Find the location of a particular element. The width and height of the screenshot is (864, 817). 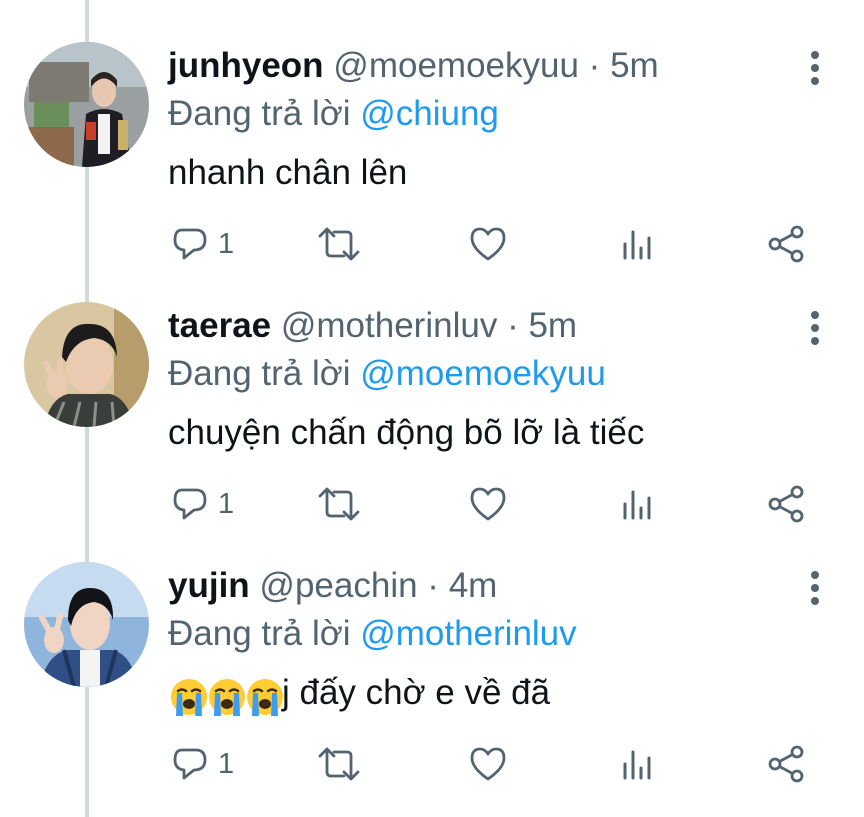

replying-to: Đang trả lời @moemoekyuu is located at coordinates (387, 374).